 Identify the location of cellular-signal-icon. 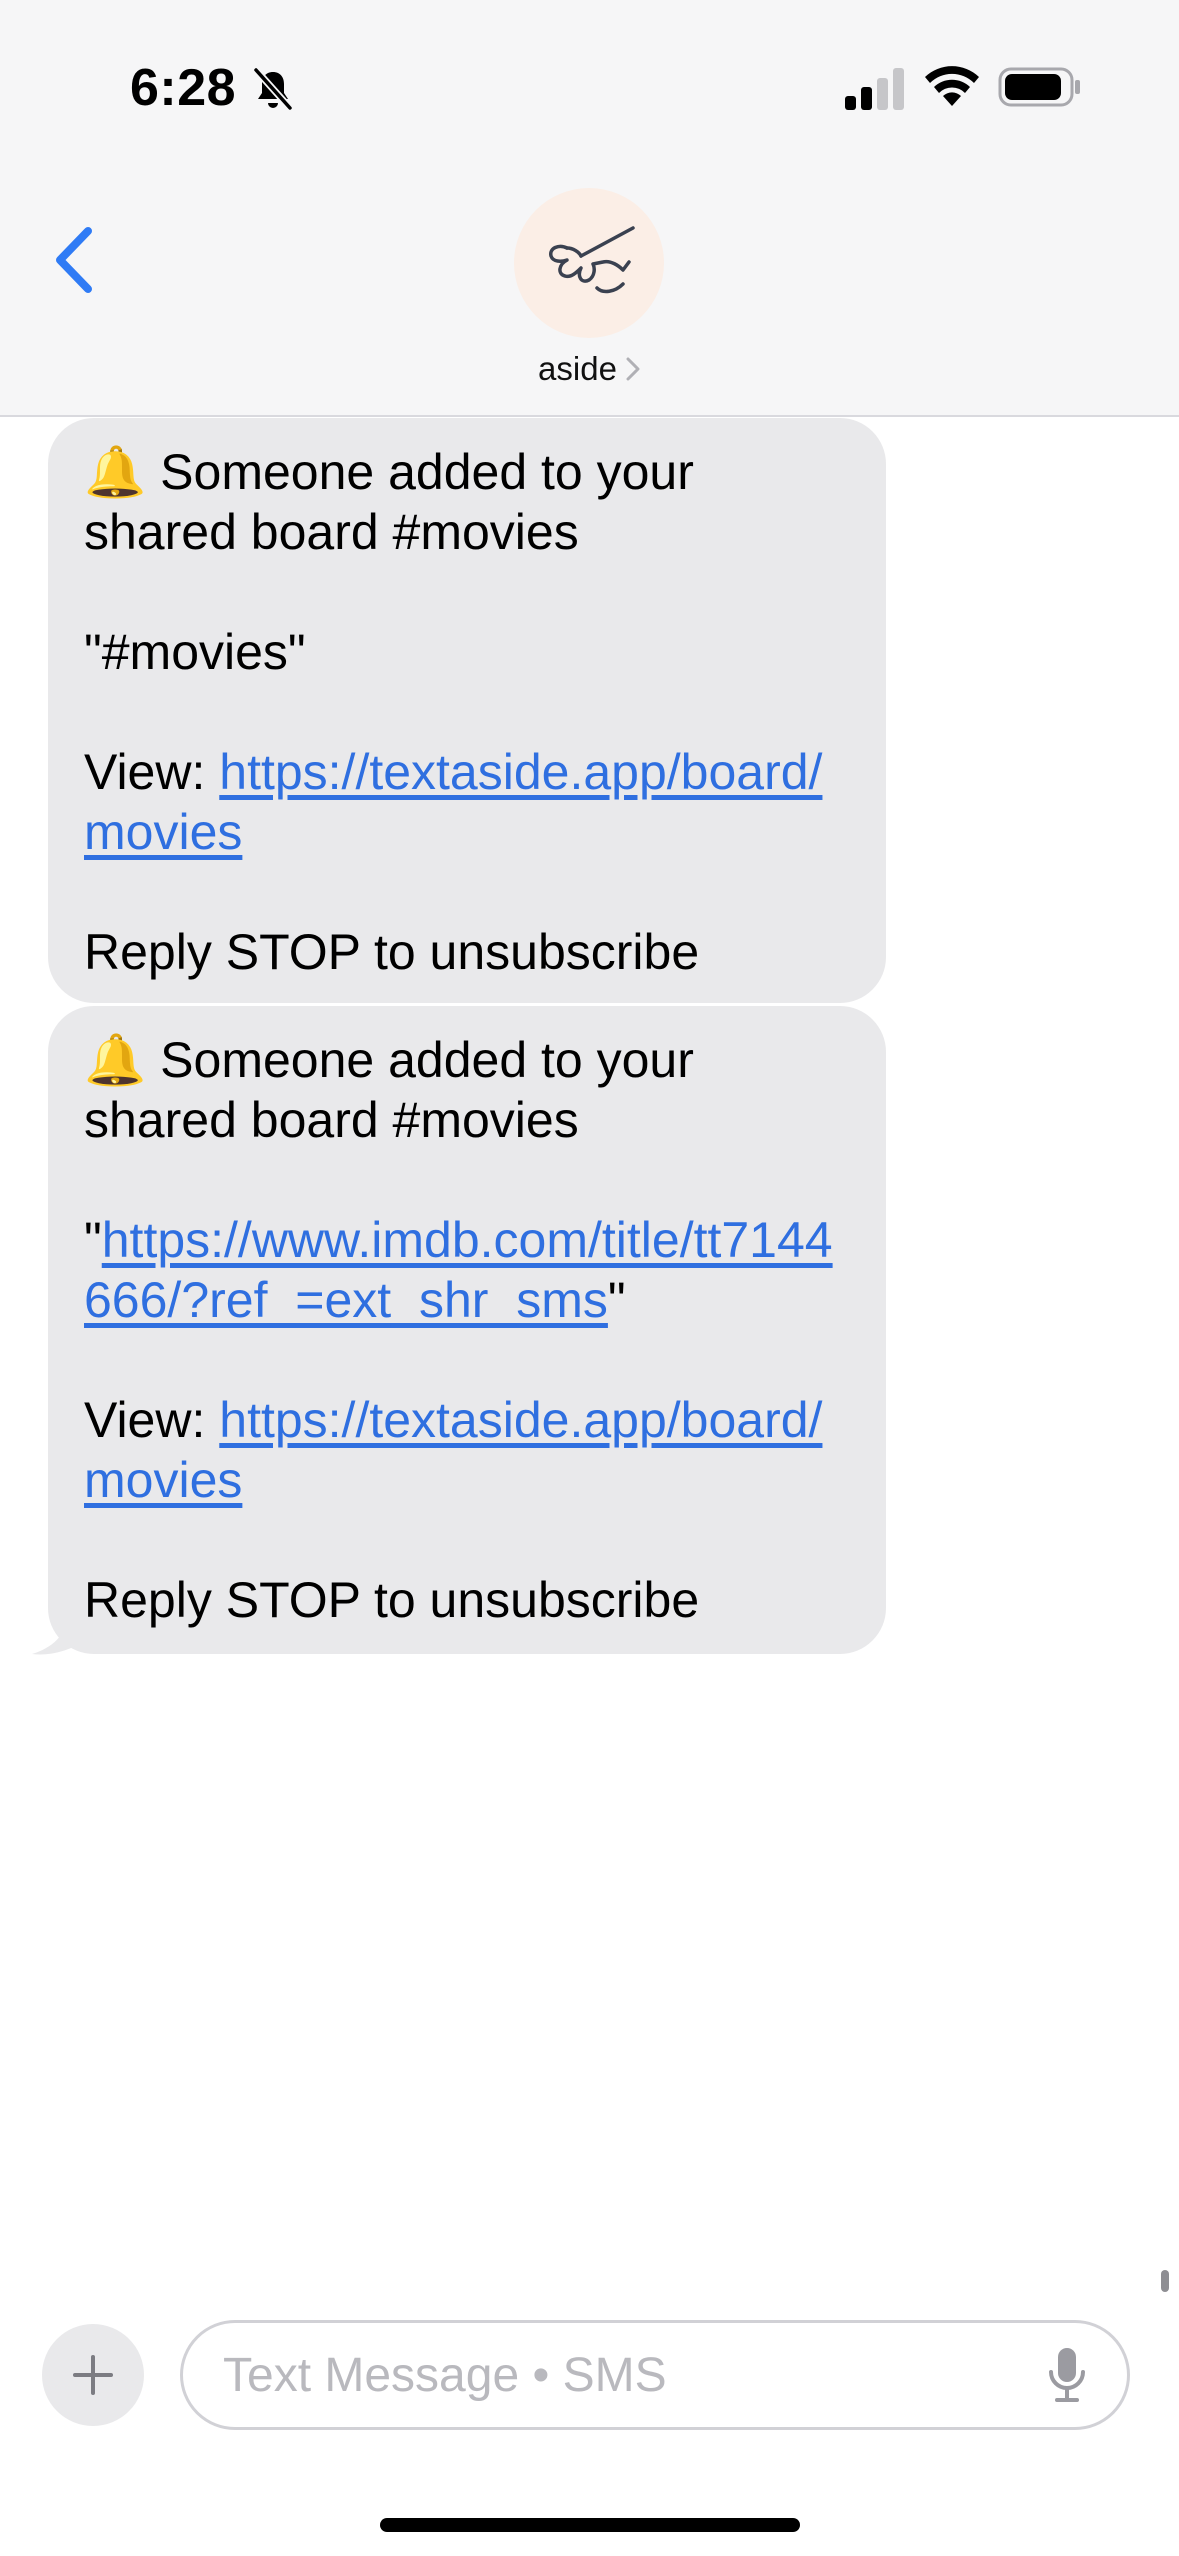
(874, 89).